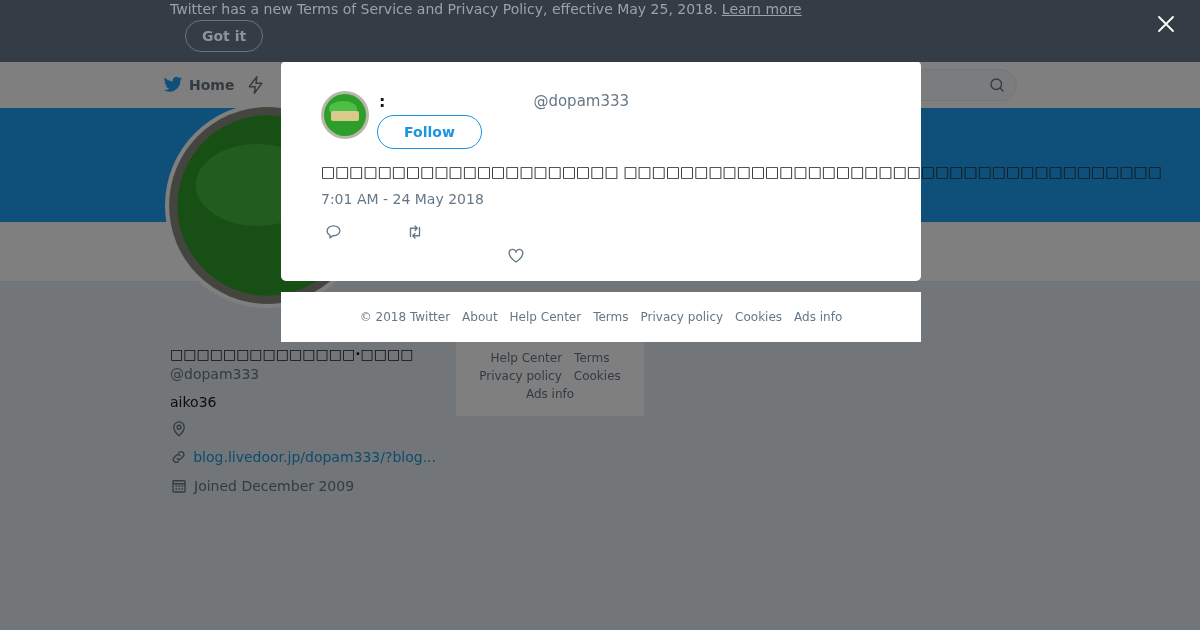 The image size is (1200, 630). I want to click on heart-icon, so click(516, 256).